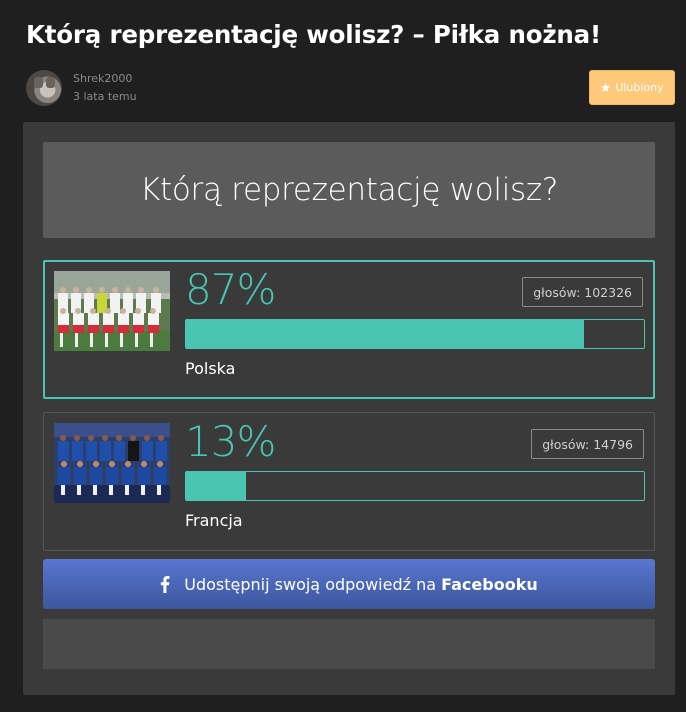 The height and width of the screenshot is (712, 686). Describe the element at coordinates (606, 87) in the screenshot. I see `star-icon` at that location.